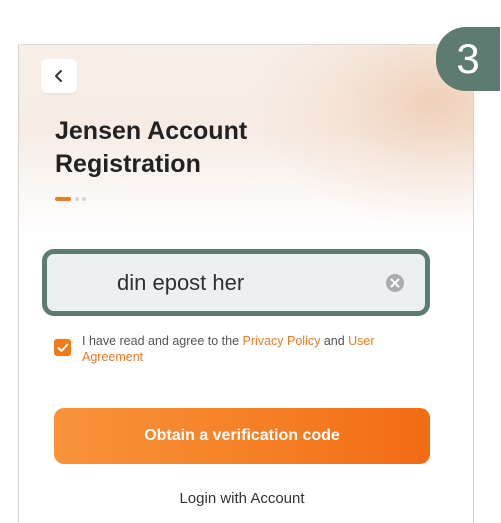 The width and height of the screenshot is (501, 523). I want to click on agreement-middle: and, so click(334, 341).